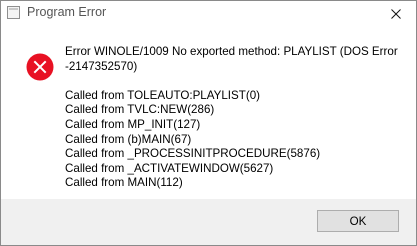 The height and width of the screenshot is (246, 417). Describe the element at coordinates (124, 183) in the screenshot. I see `call-stack-line: Called from MAIN(112)` at that location.